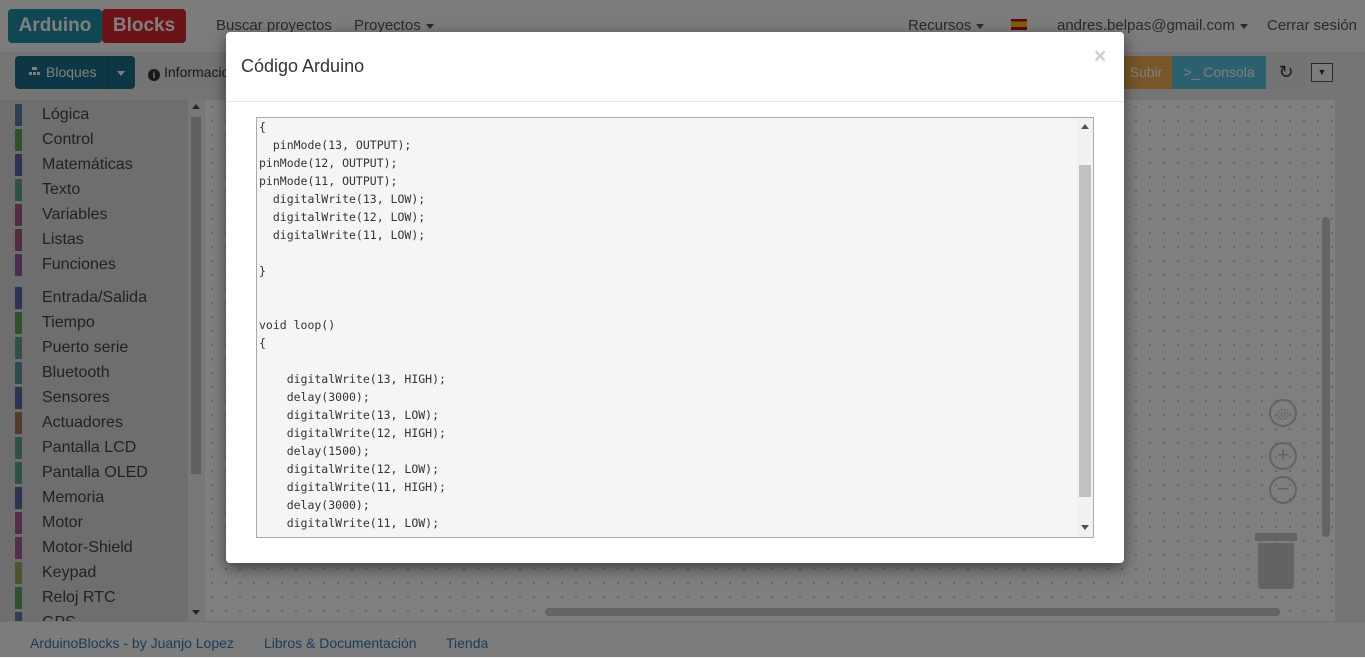 The width and height of the screenshot is (1365, 658). I want to click on modal-header: Código Arduino ×, so click(675, 67).